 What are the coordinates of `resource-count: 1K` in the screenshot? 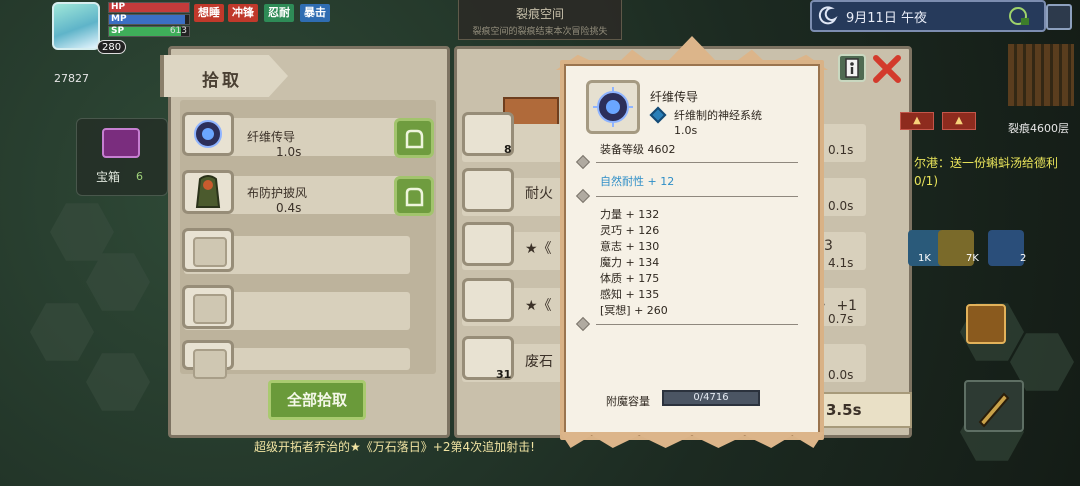 It's located at (924, 258).